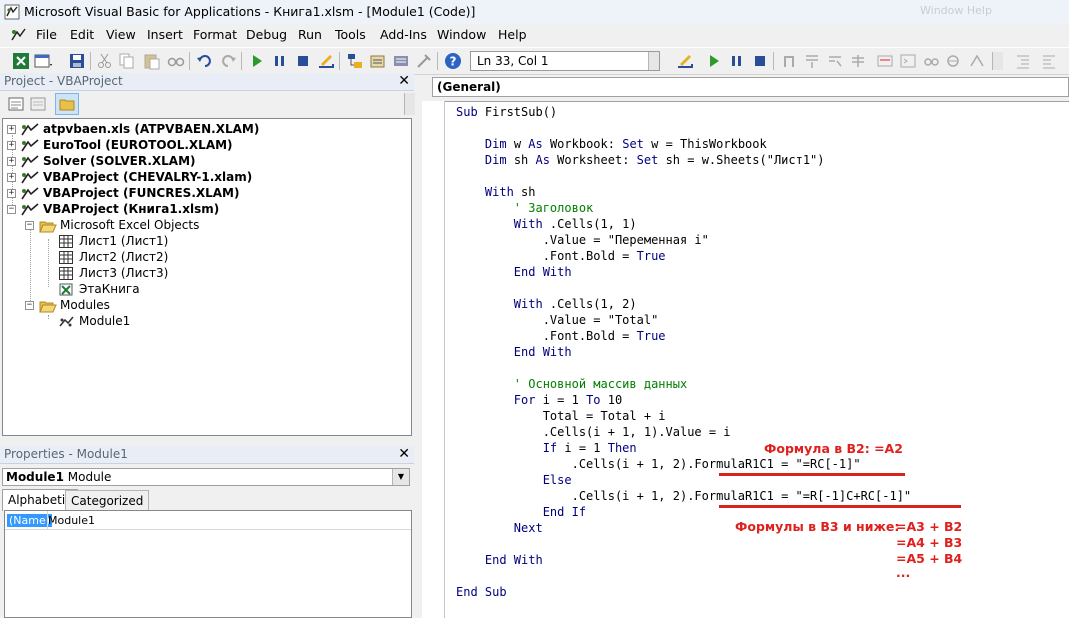  I want to click on immediate-icon, so click(908, 61).